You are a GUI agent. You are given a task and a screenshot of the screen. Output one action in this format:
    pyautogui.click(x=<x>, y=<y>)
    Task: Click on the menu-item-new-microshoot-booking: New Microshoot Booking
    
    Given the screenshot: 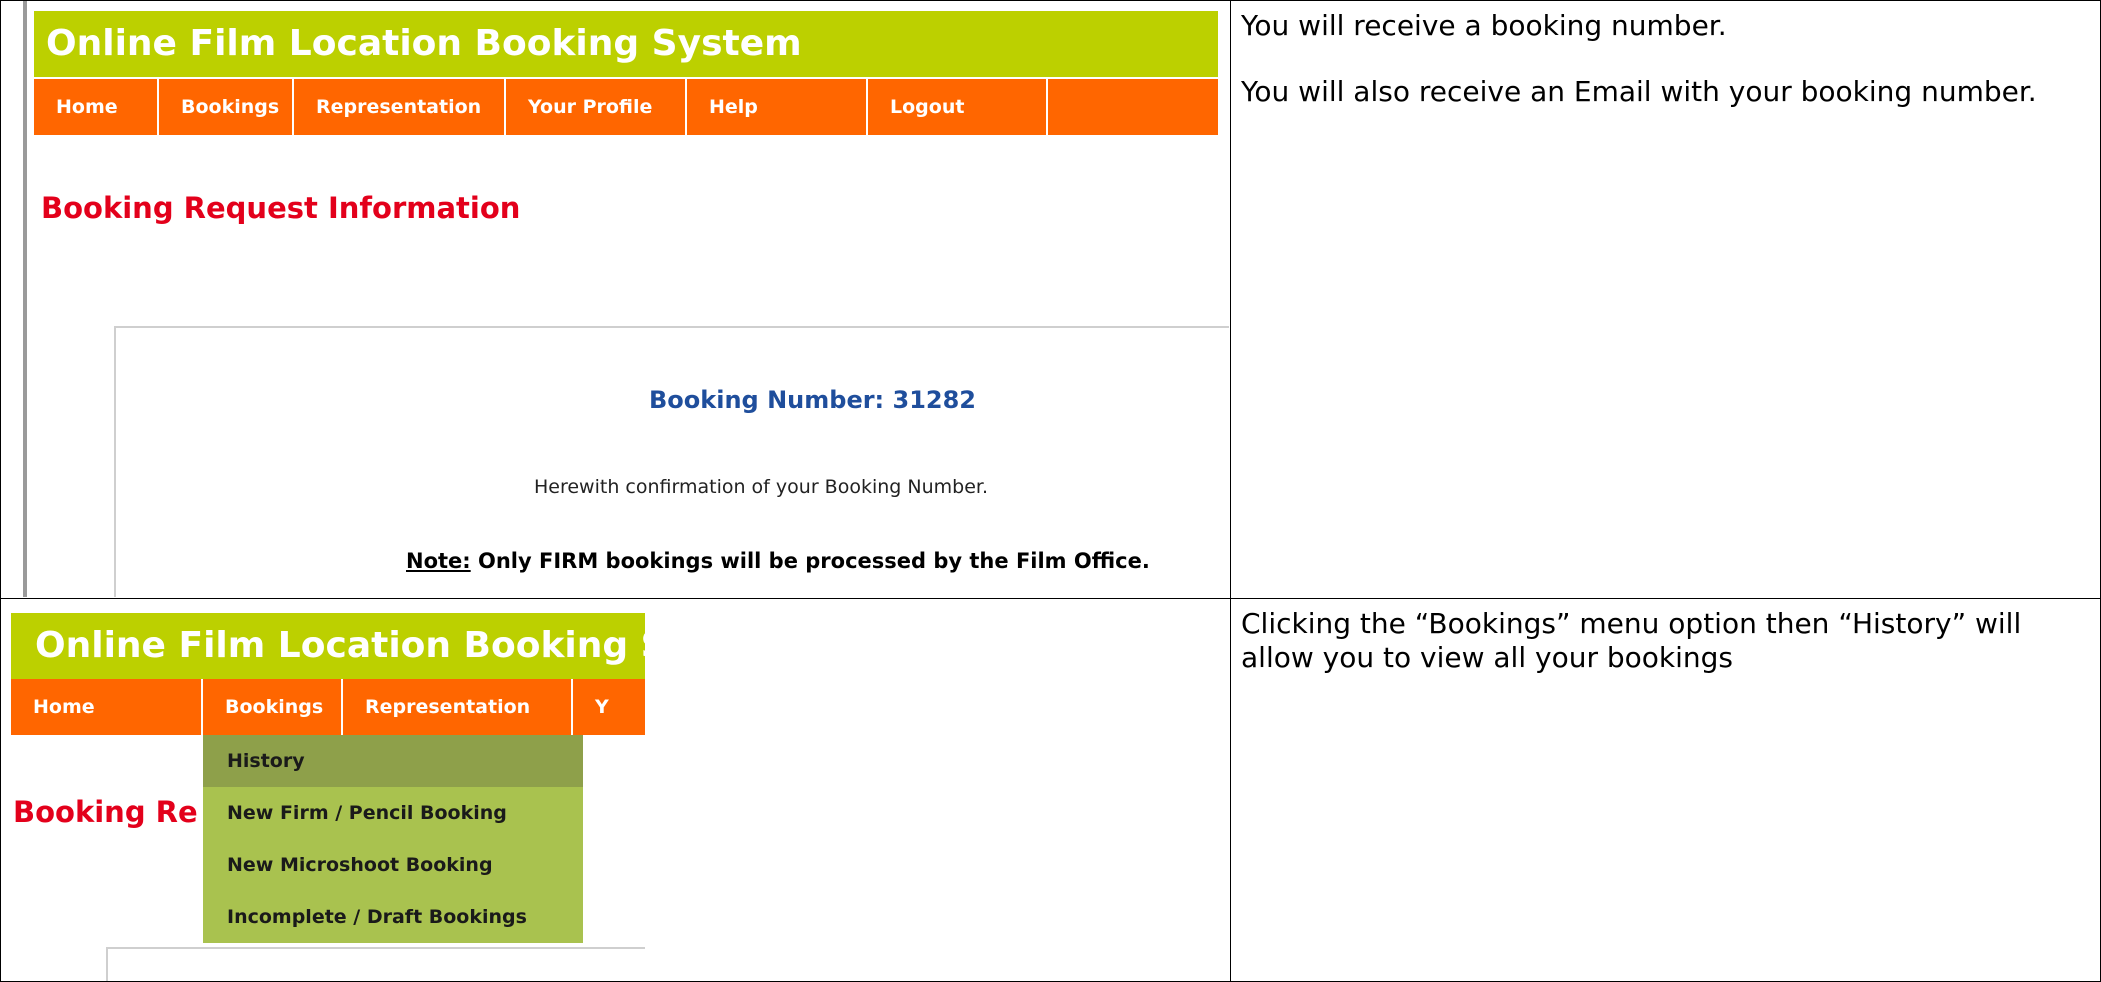 What is the action you would take?
    pyautogui.click(x=393, y=865)
    